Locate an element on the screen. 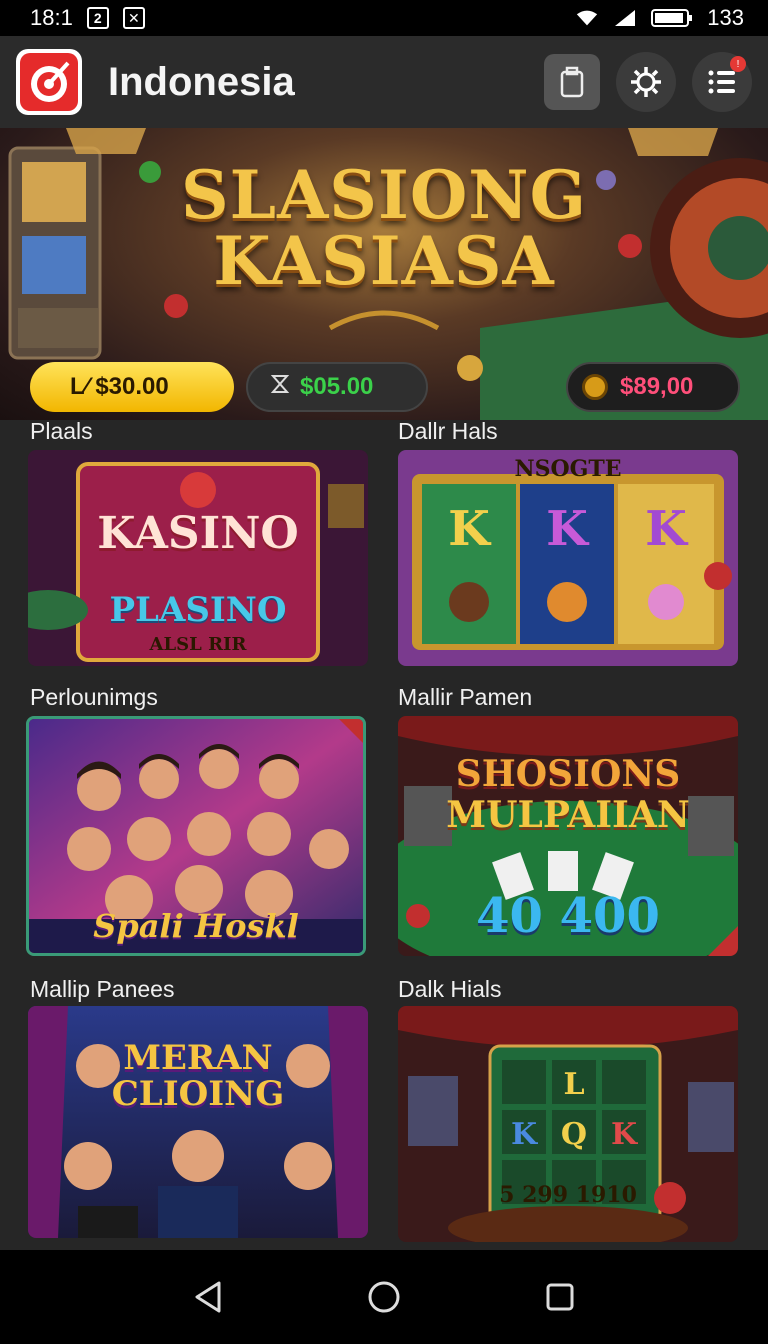  app-logo is located at coordinates (49, 82).